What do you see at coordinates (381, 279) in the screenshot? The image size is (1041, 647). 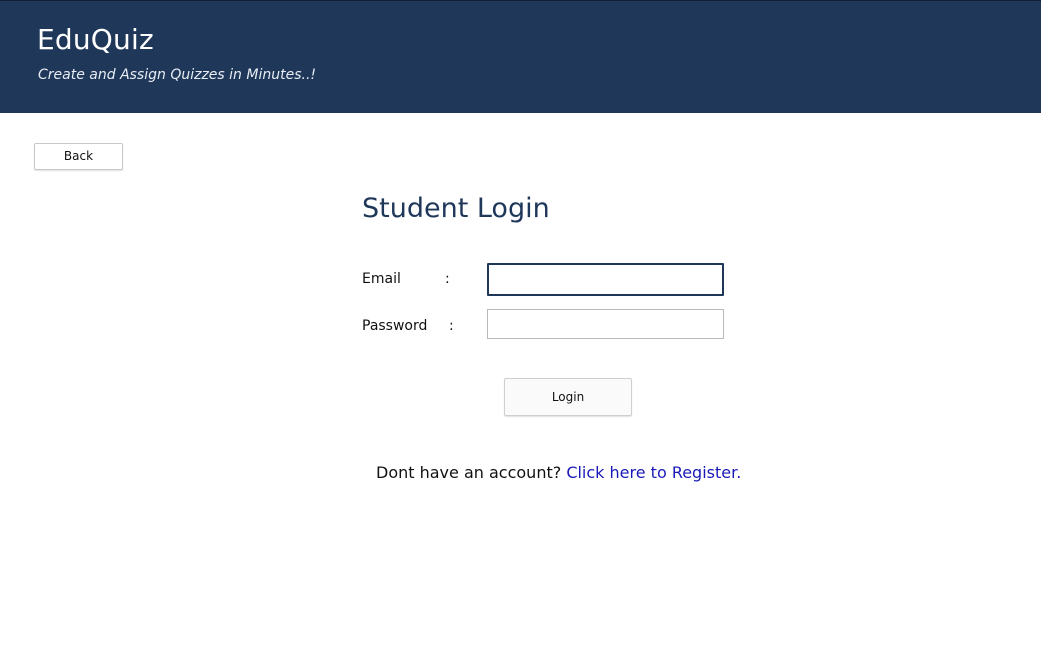 I see `email-label: Email` at bounding box center [381, 279].